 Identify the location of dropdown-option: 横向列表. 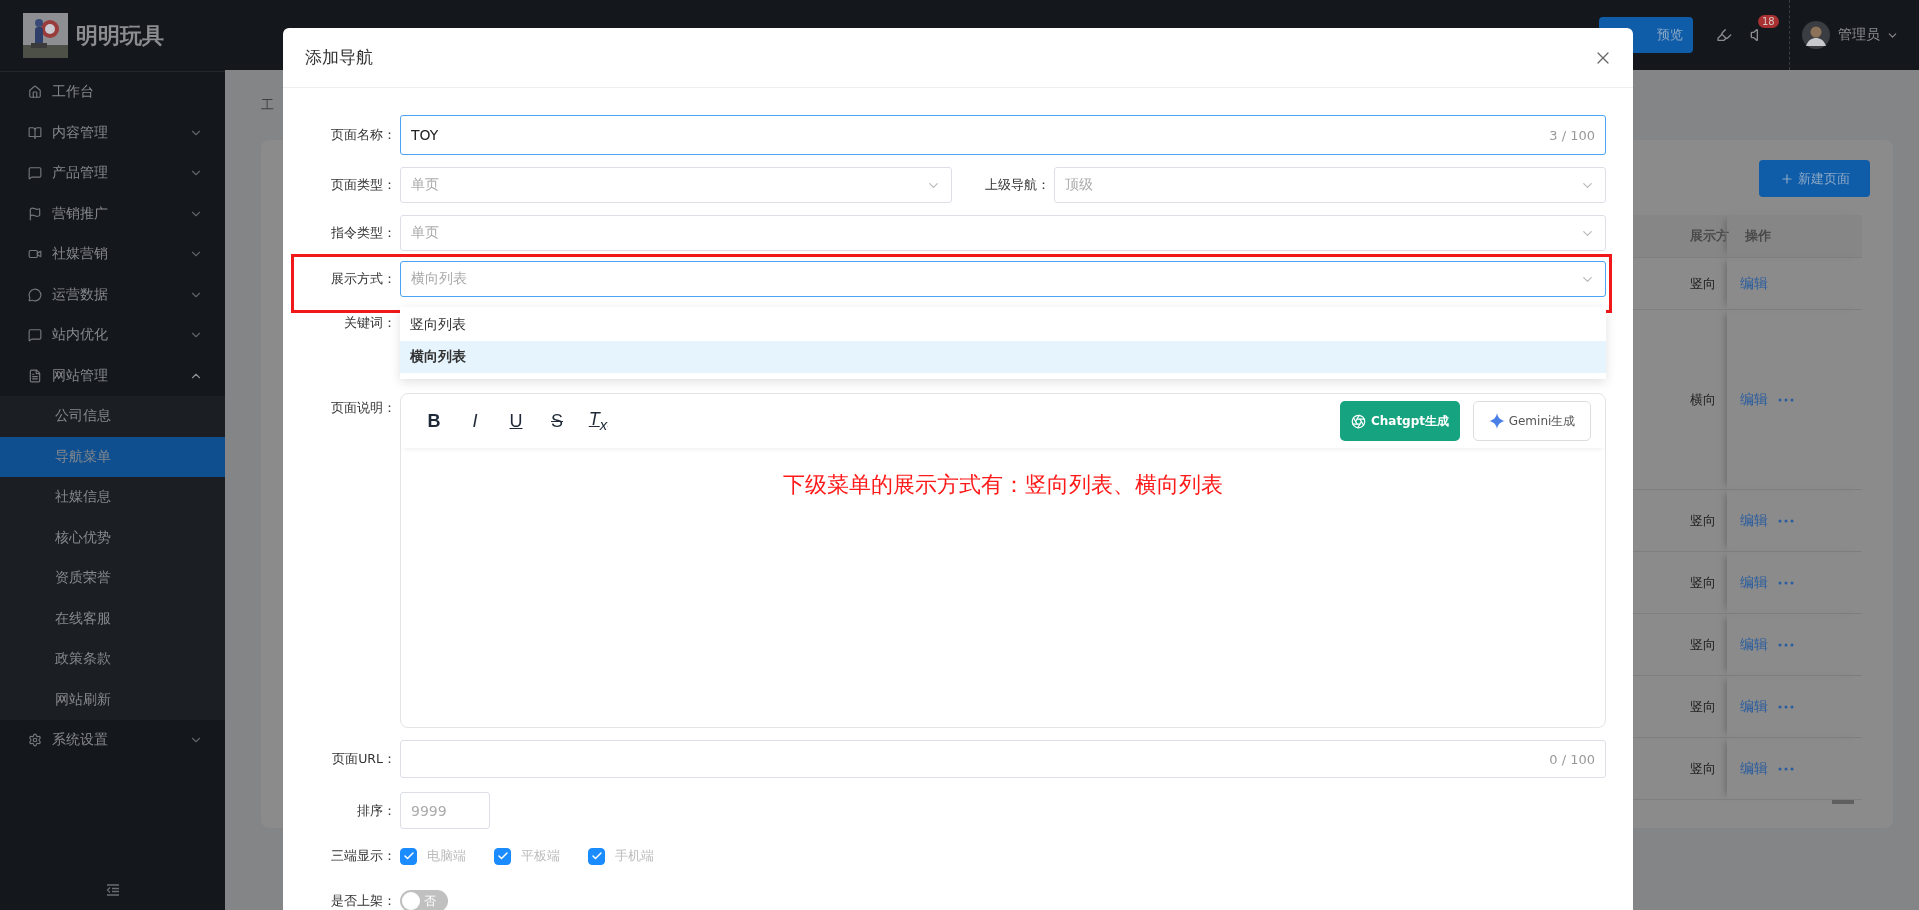
(1003, 357).